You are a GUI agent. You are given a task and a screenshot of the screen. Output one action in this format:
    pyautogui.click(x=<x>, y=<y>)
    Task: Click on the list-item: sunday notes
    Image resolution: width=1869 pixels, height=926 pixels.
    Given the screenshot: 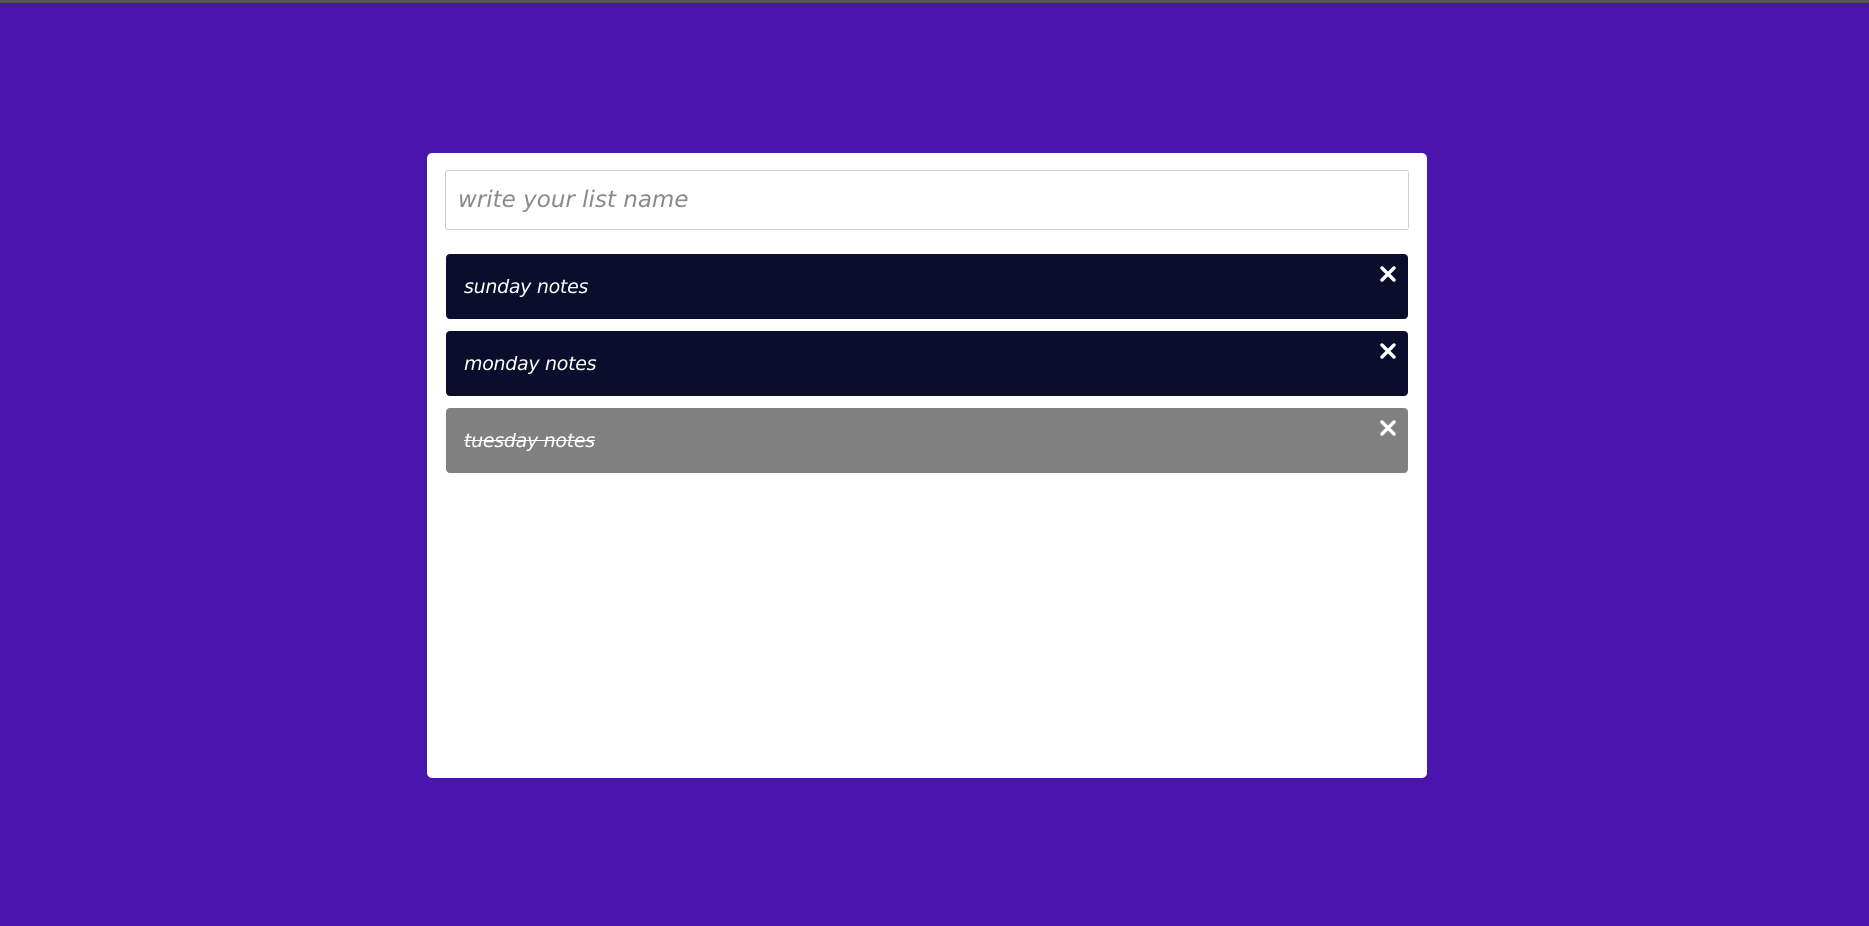 What is the action you would take?
    pyautogui.click(x=927, y=286)
    